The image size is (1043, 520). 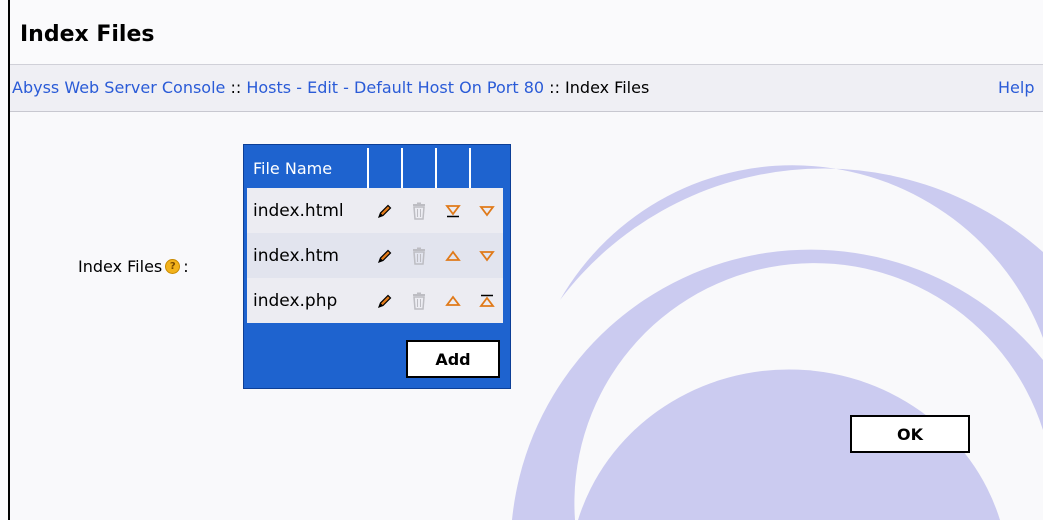 What do you see at coordinates (186, 266) in the screenshot?
I see `label-colon: :` at bounding box center [186, 266].